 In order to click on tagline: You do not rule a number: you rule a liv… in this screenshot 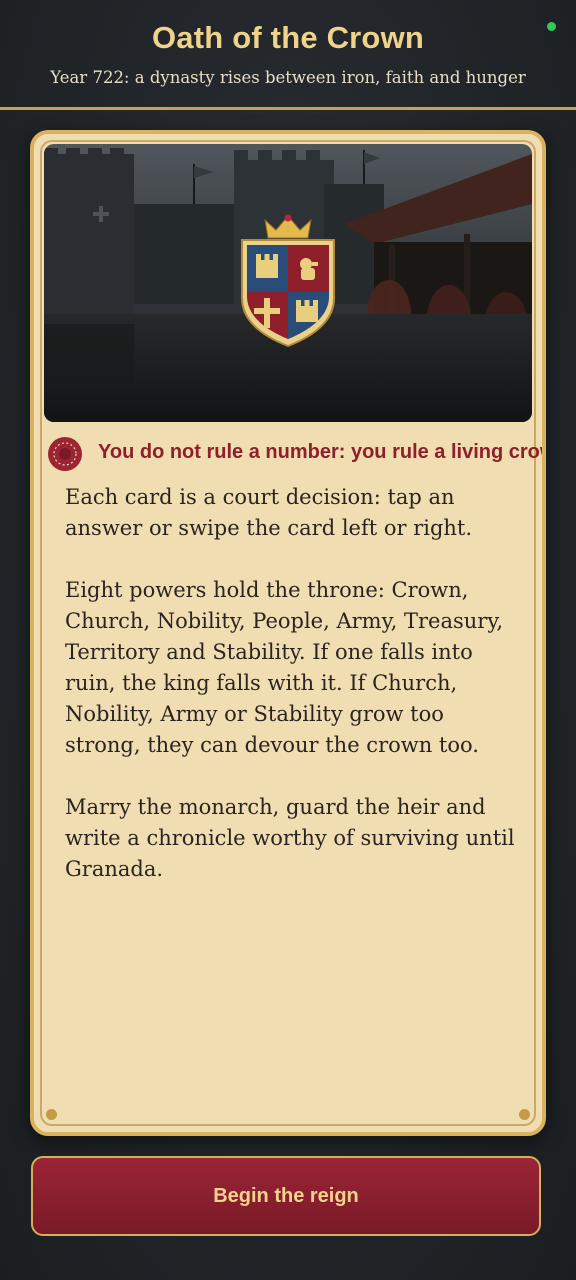, I will do `click(322, 452)`.